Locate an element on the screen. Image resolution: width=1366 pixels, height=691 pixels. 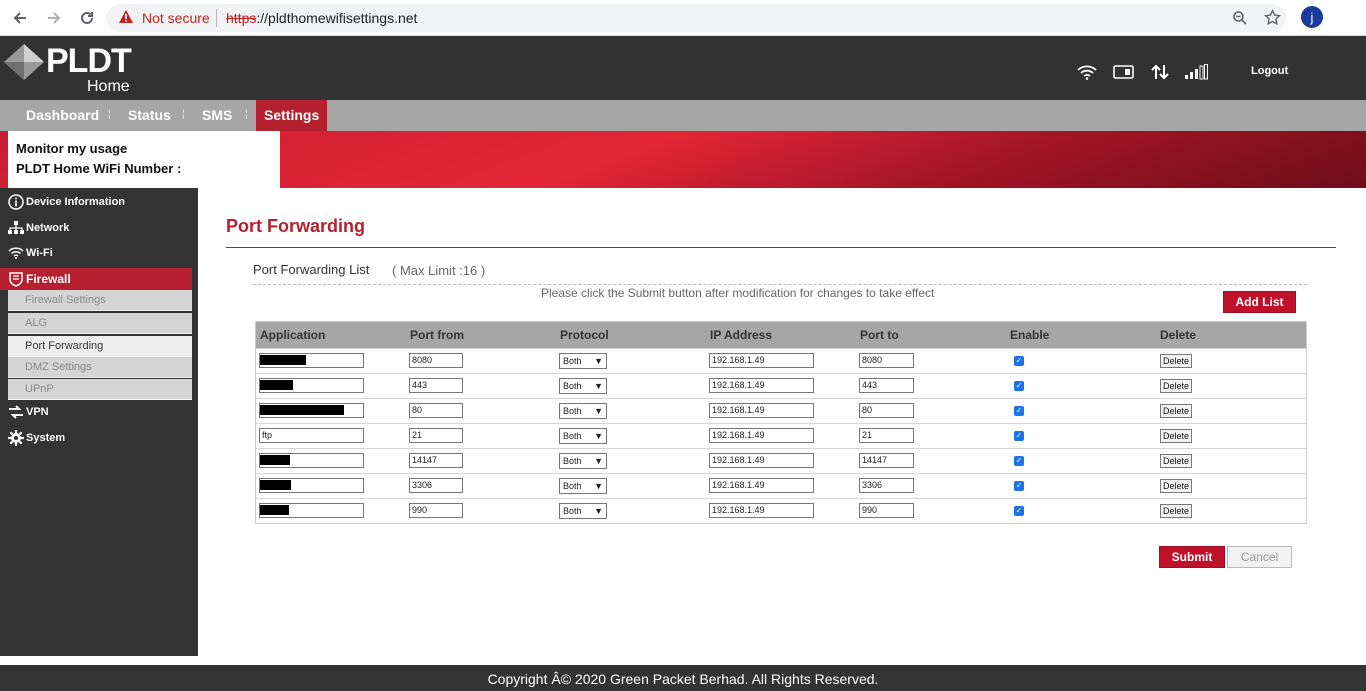
sidebar-subitem-port-forwarding: Port Forwarding is located at coordinates (100, 346).